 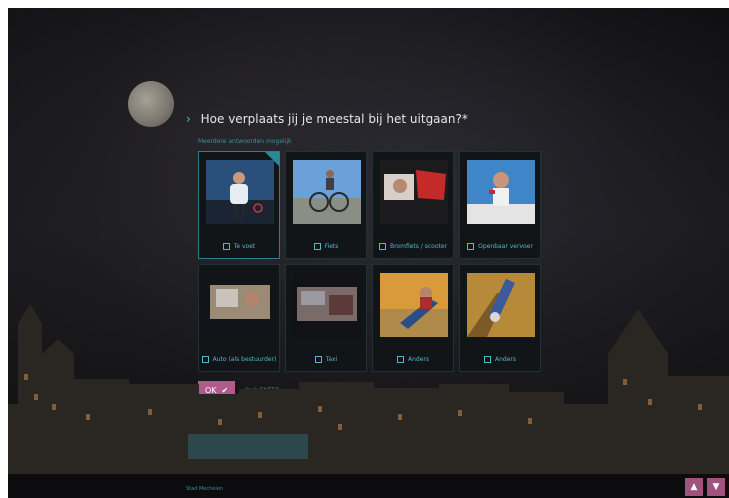 I want to click on answer-option: Te voet, so click(x=239, y=205).